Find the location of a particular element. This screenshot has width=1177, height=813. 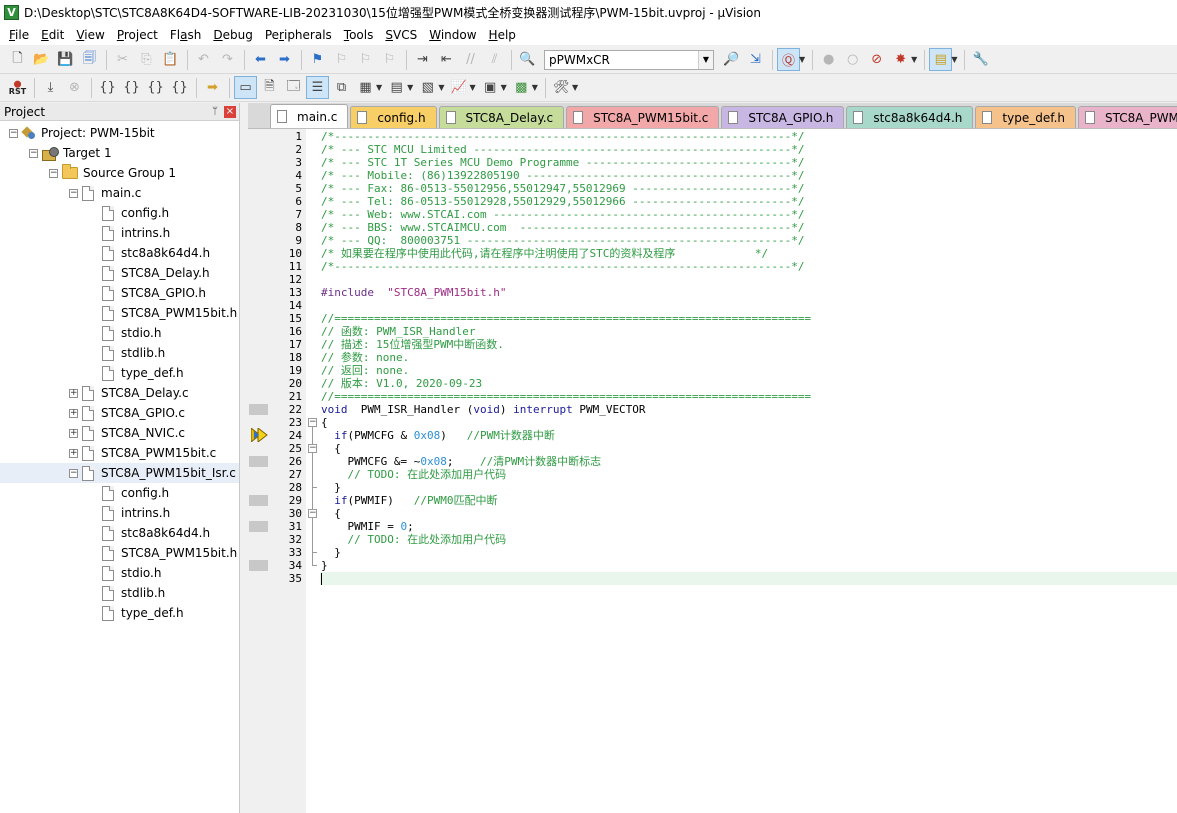

run-to-line-icon: {} is located at coordinates (179, 87).